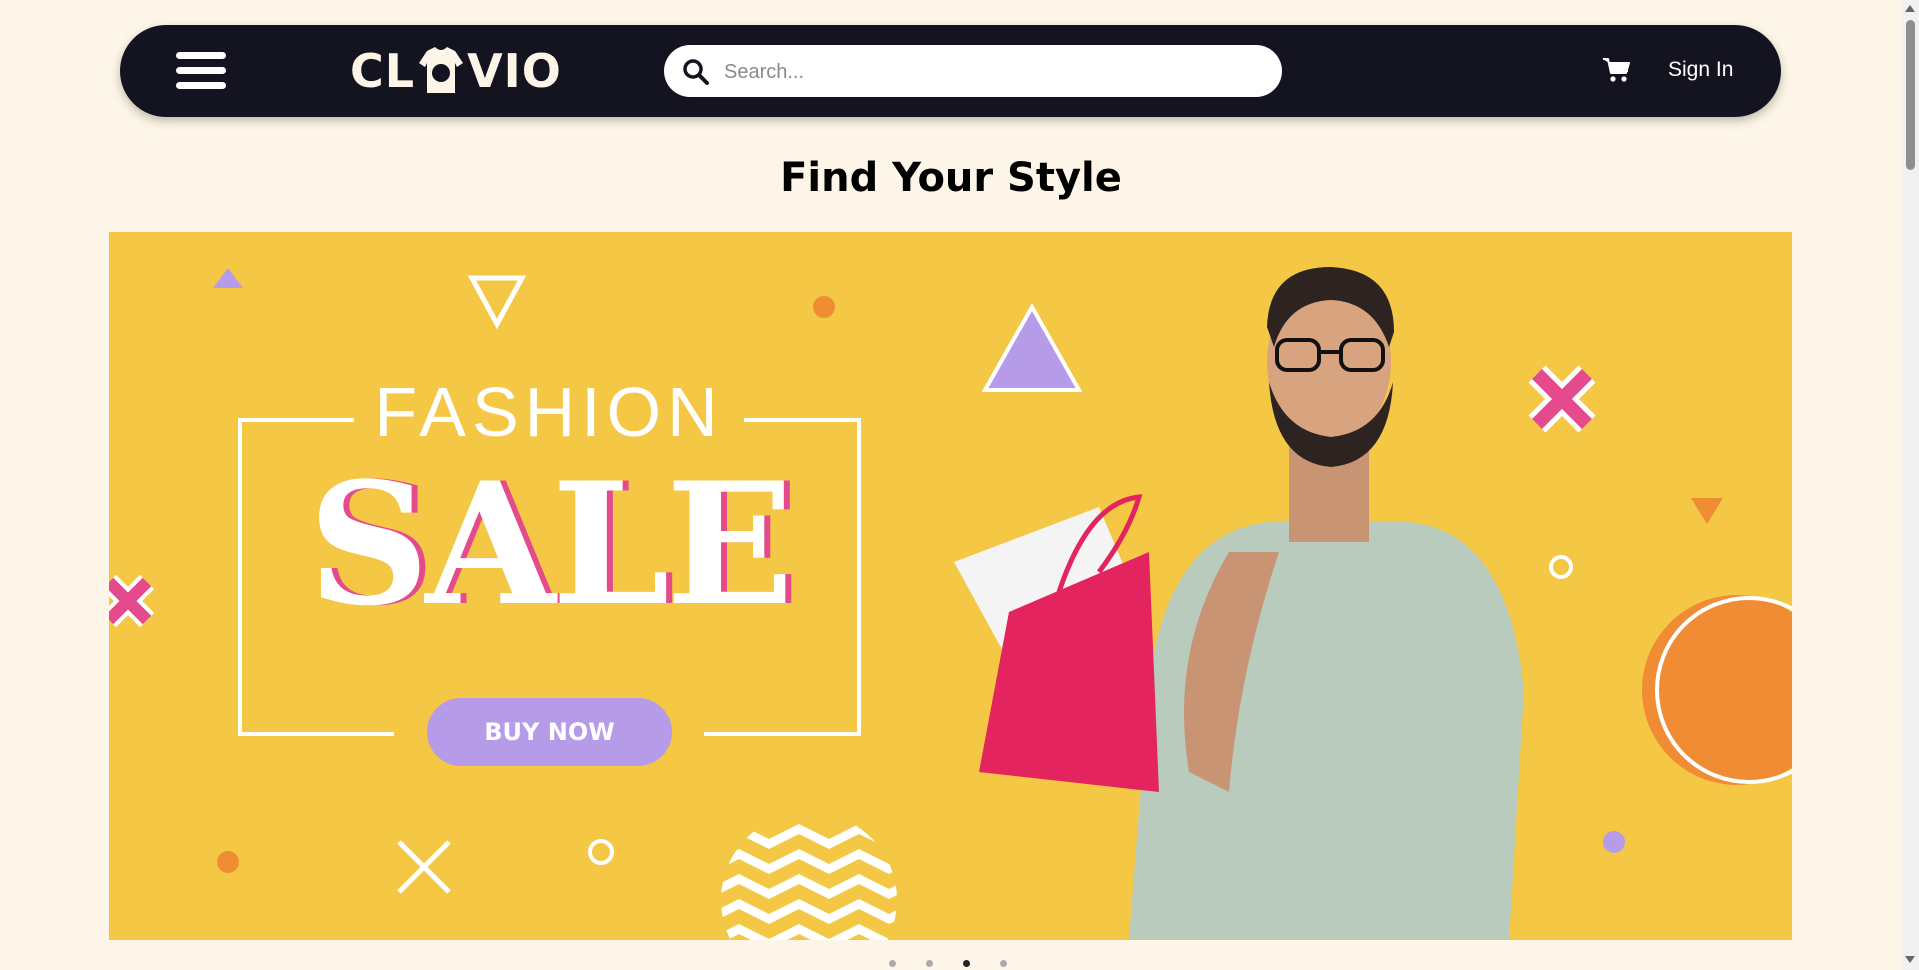 The image size is (1919, 970). I want to click on tshirt-logo-icon, so click(441, 70).